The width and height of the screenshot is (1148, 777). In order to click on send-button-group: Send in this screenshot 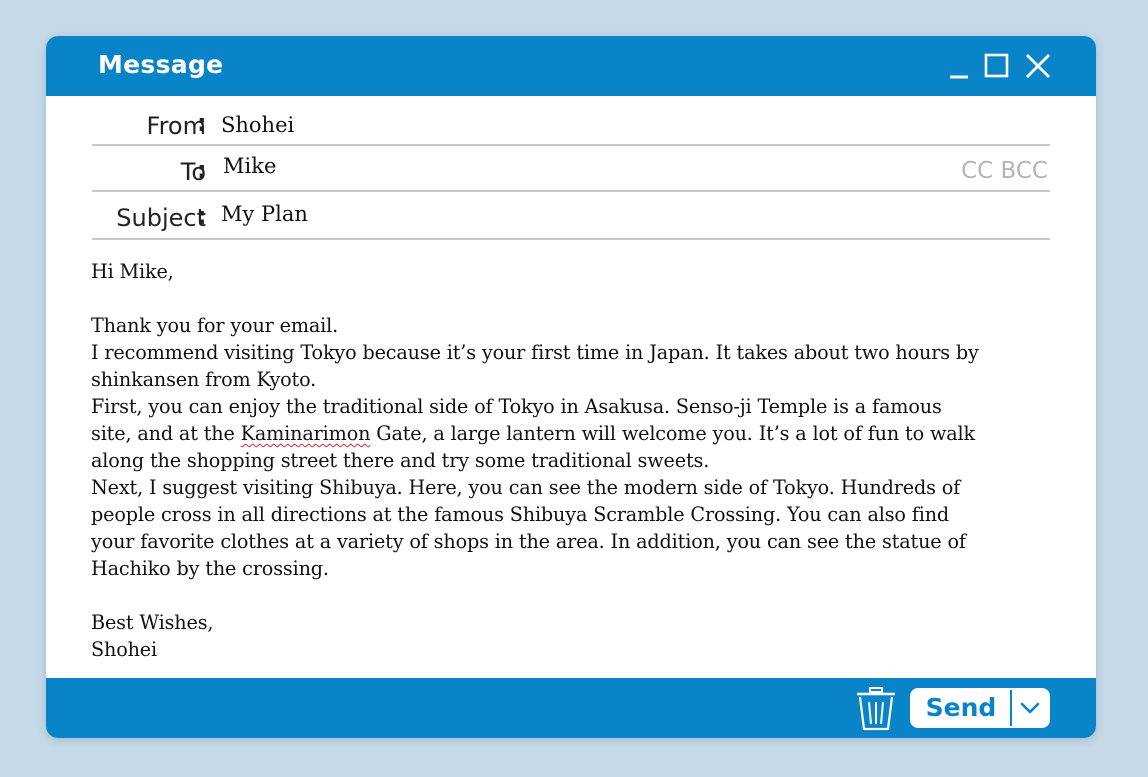, I will do `click(980, 708)`.